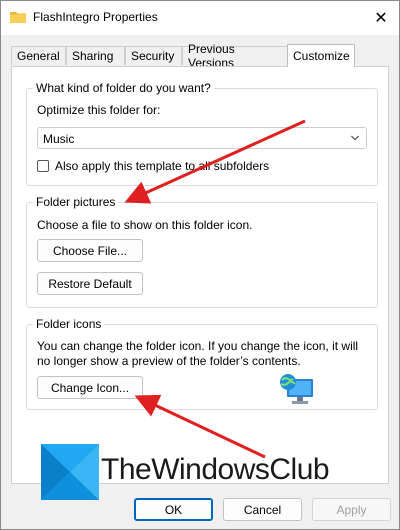 This screenshot has width=400, height=530. I want to click on tab-general: General, so click(38, 55).